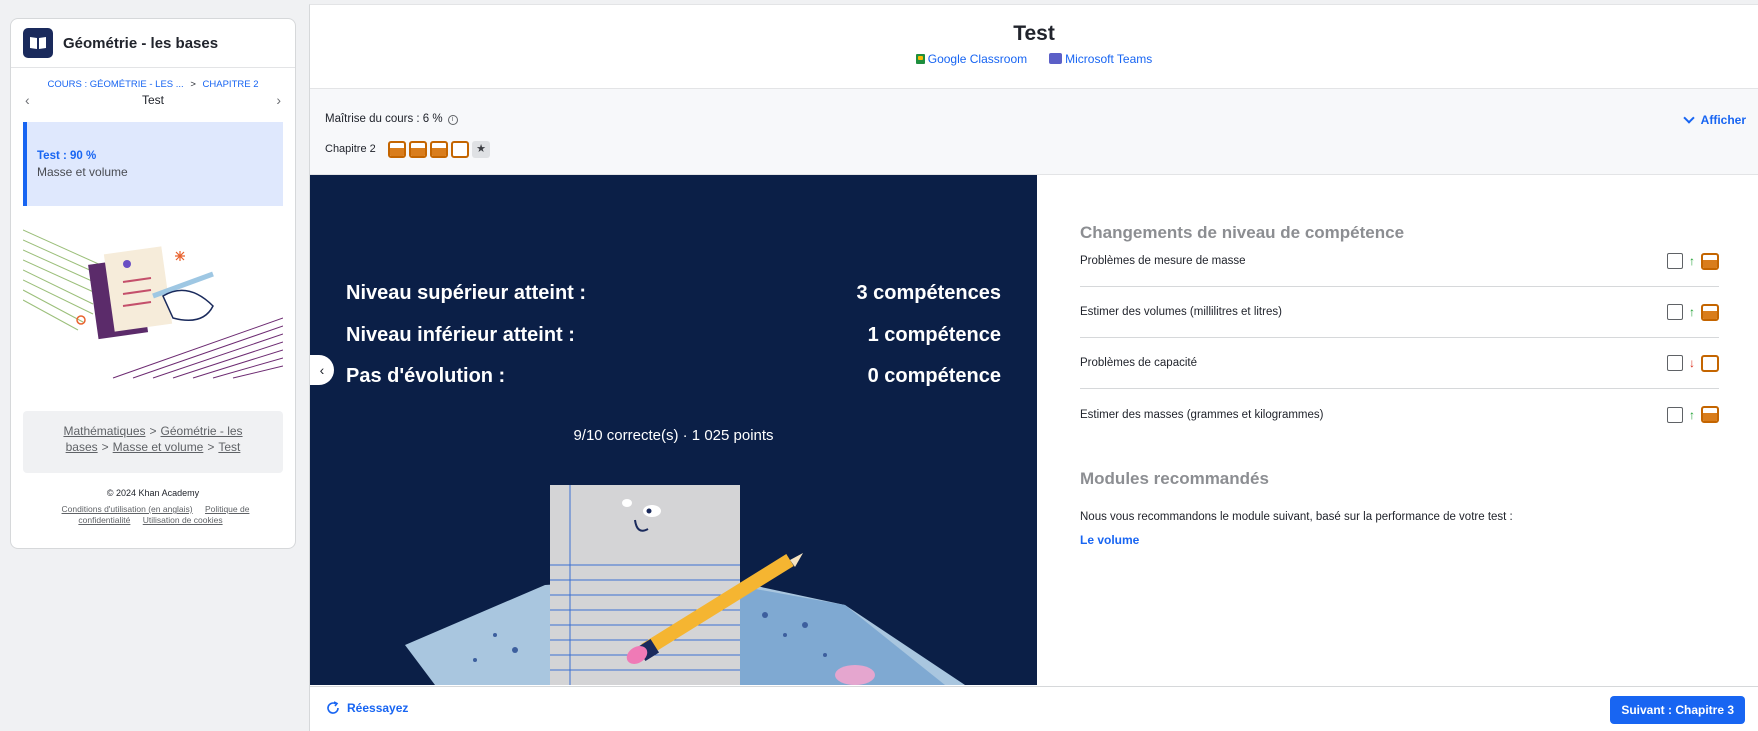 The height and width of the screenshot is (731, 1758). What do you see at coordinates (152, 100) in the screenshot?
I see `current-unit: Test` at bounding box center [152, 100].